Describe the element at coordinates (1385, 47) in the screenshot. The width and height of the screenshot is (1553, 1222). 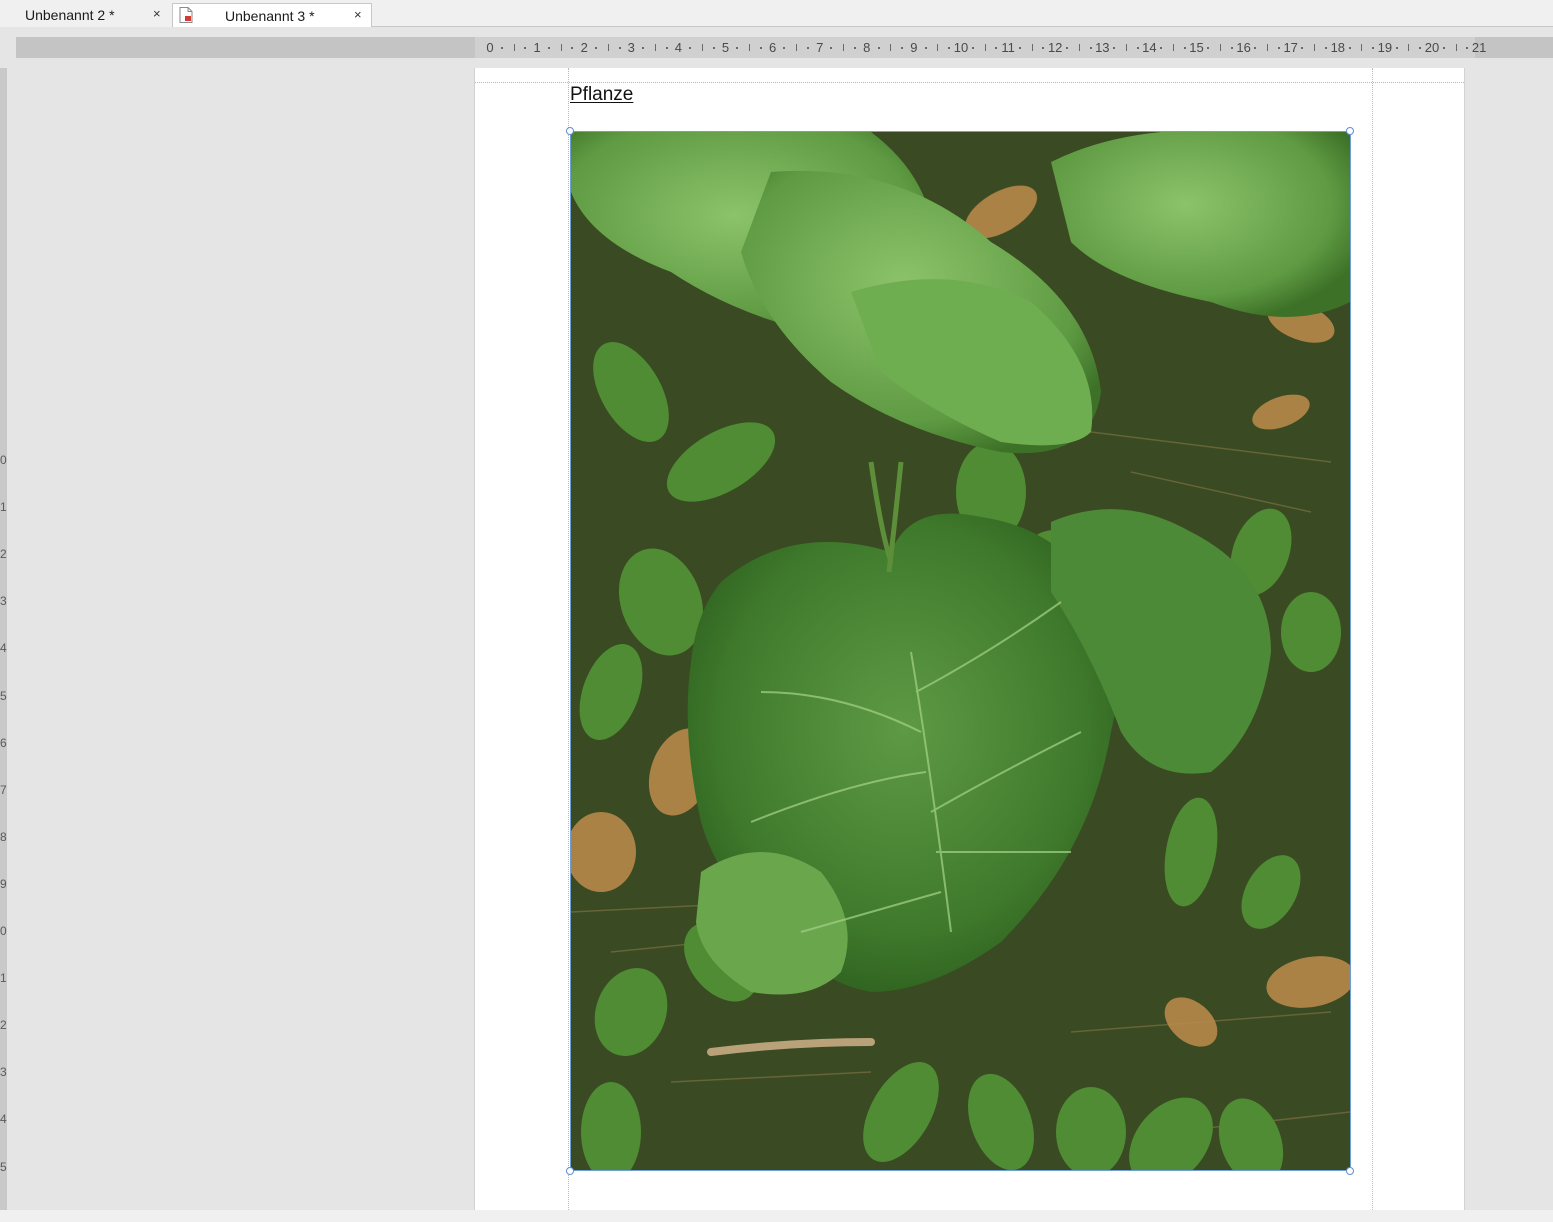
I see `ruler-label: 19` at that location.